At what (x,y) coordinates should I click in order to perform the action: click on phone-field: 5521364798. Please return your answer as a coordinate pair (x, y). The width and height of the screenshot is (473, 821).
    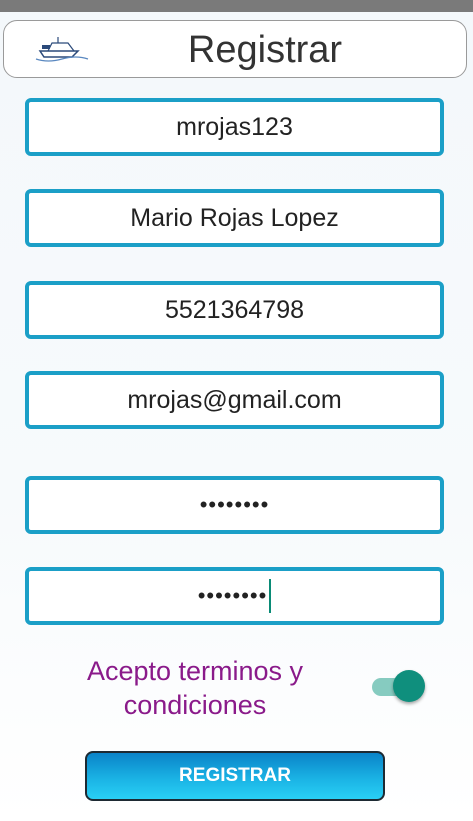
    Looking at the image, I should click on (234, 310).